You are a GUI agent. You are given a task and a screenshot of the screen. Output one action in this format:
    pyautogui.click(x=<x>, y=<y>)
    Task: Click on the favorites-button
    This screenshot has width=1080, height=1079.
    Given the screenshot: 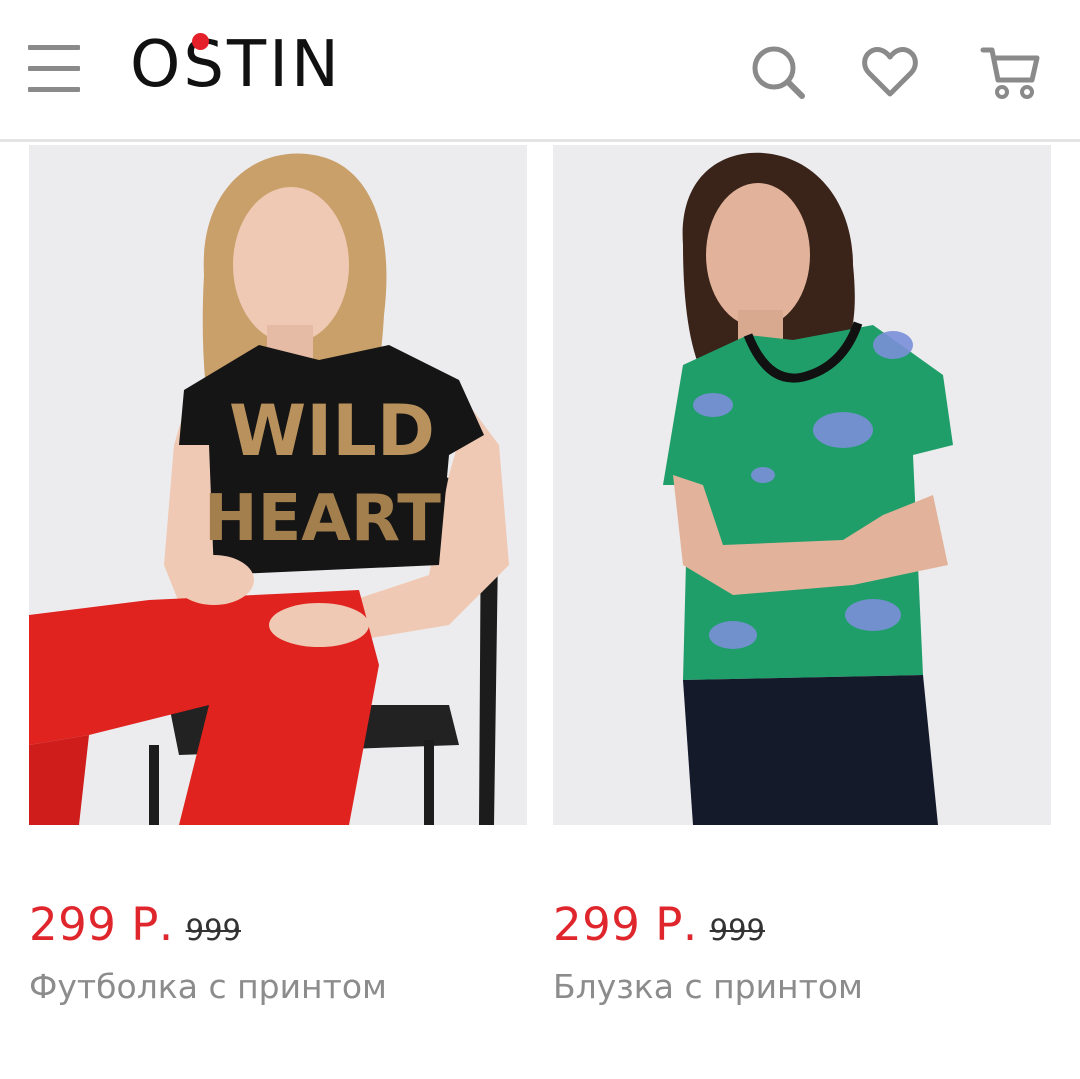 What is the action you would take?
    pyautogui.click(x=890, y=72)
    